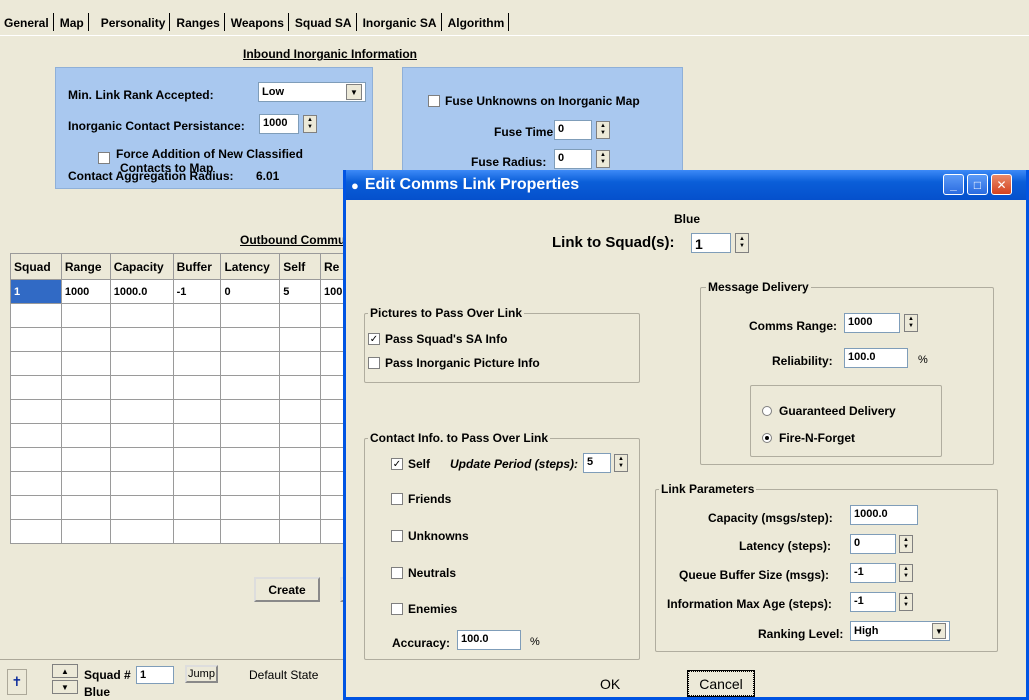 The height and width of the screenshot is (700, 1029). I want to click on cancel-button: Cancel, so click(721, 683).